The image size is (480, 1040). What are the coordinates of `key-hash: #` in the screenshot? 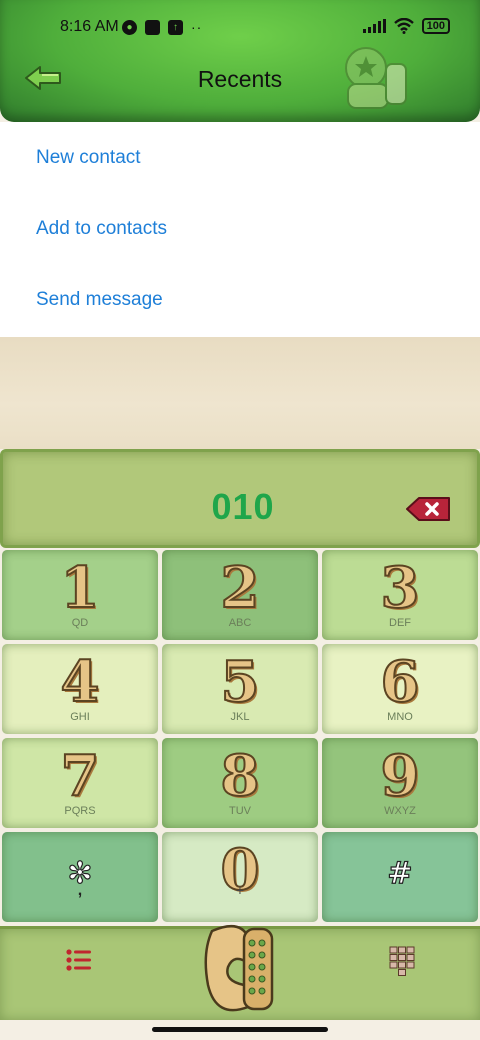 It's located at (400, 877).